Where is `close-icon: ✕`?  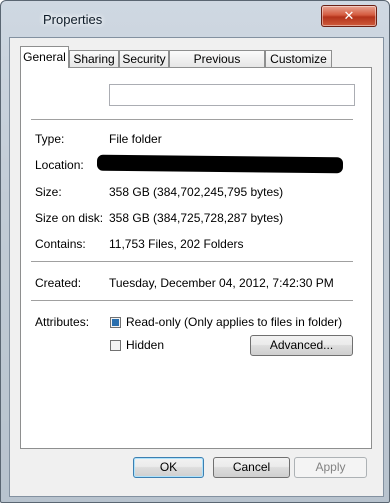
close-icon: ✕ is located at coordinates (349, 15).